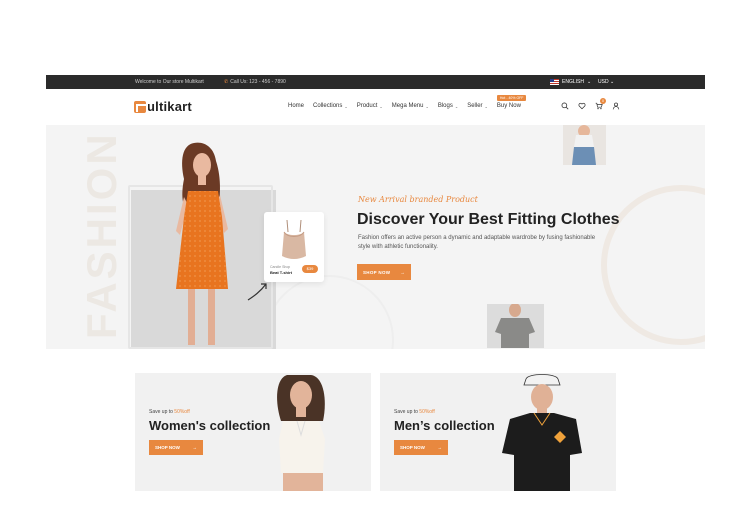 Image resolution: width=750 pixels, height=515 pixels. What do you see at coordinates (584, 145) in the screenshot?
I see `model-thumbnail-top` at bounding box center [584, 145].